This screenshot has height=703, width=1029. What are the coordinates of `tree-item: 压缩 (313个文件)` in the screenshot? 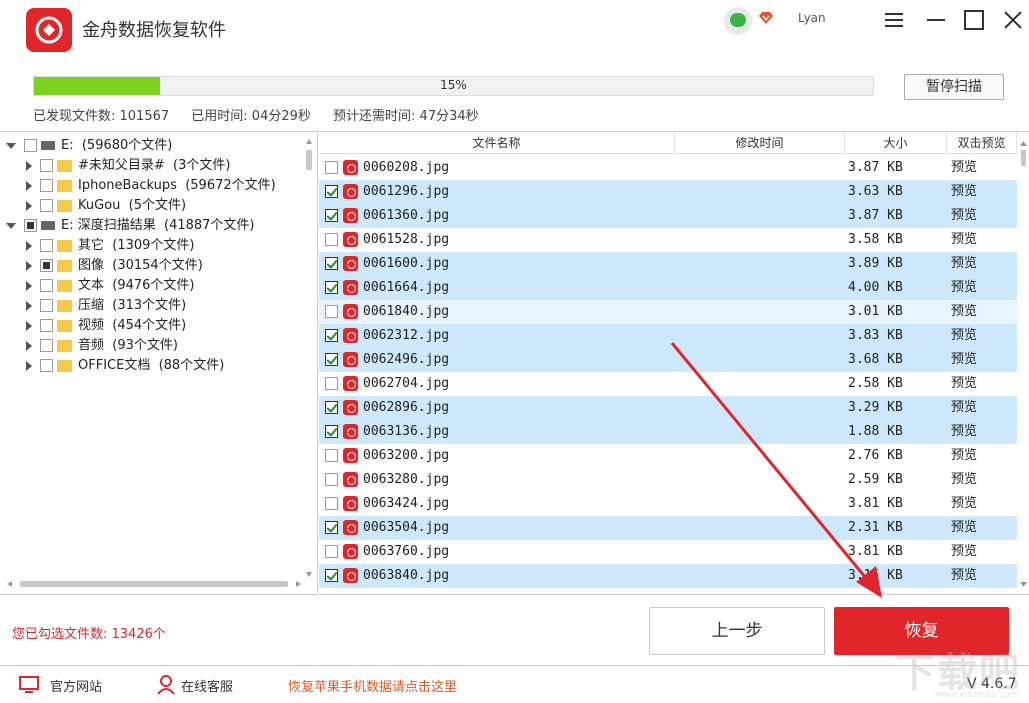 It's located at (106, 306).